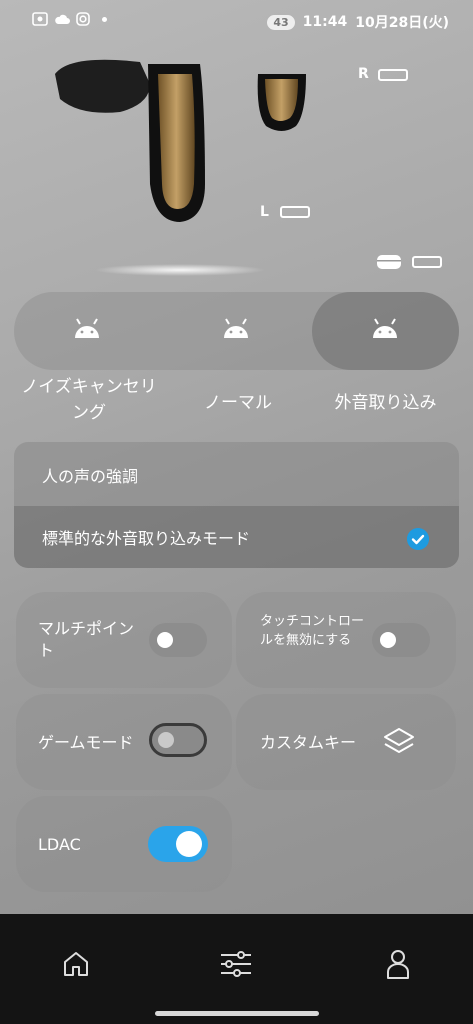  I want to click on case-icon, so click(389, 262).